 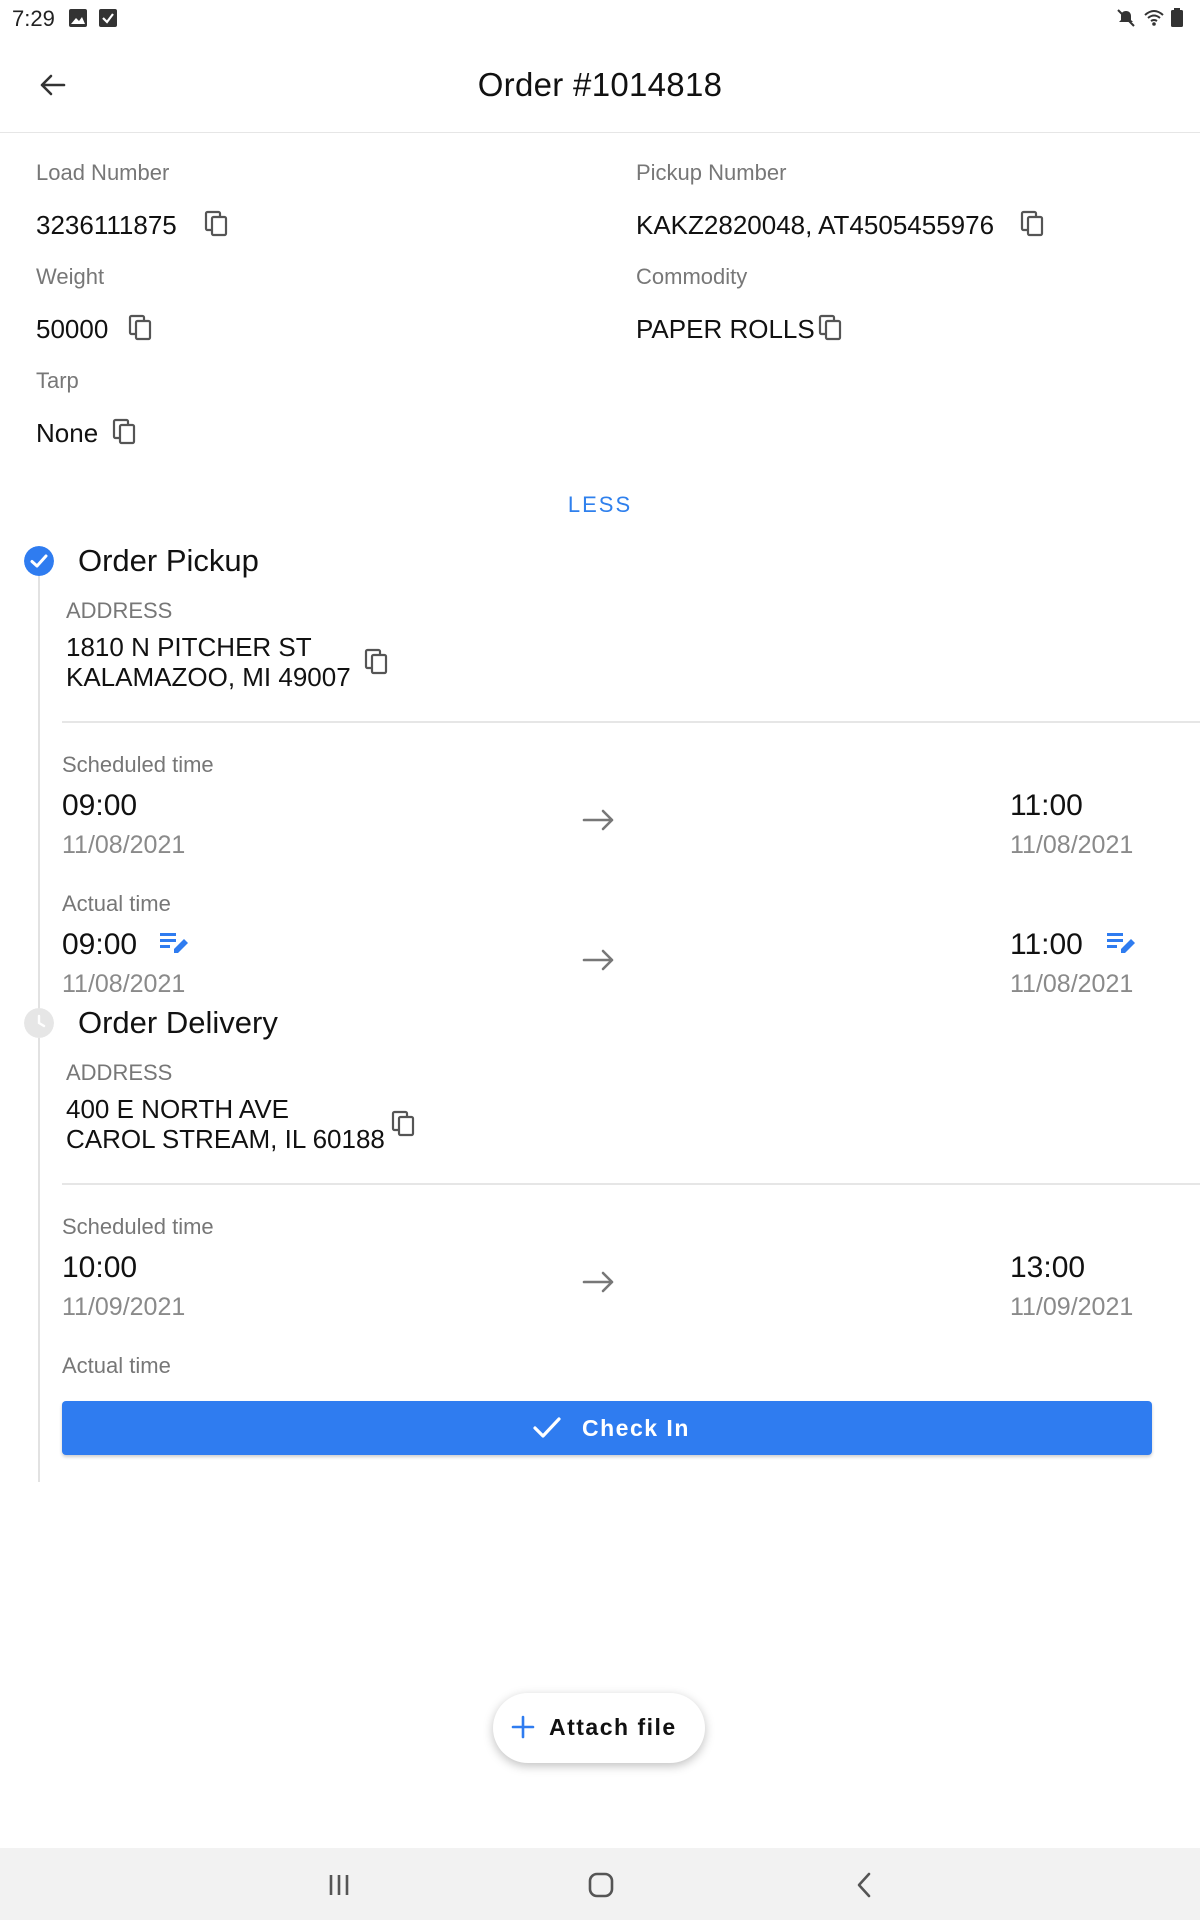 I want to click on pickup-actual-end-date: 11/08/2021, so click(x=1072, y=984).